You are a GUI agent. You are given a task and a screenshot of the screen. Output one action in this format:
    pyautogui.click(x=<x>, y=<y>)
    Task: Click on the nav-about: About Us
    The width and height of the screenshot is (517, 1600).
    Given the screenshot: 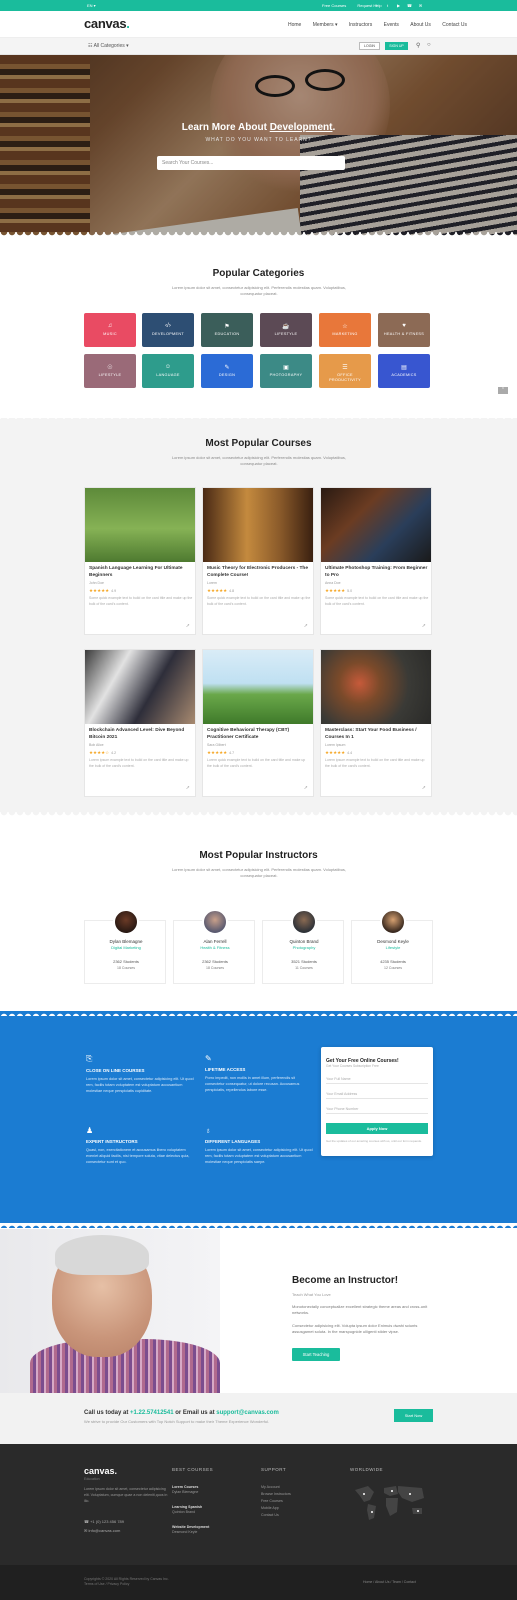 What is the action you would take?
    pyautogui.click(x=420, y=25)
    